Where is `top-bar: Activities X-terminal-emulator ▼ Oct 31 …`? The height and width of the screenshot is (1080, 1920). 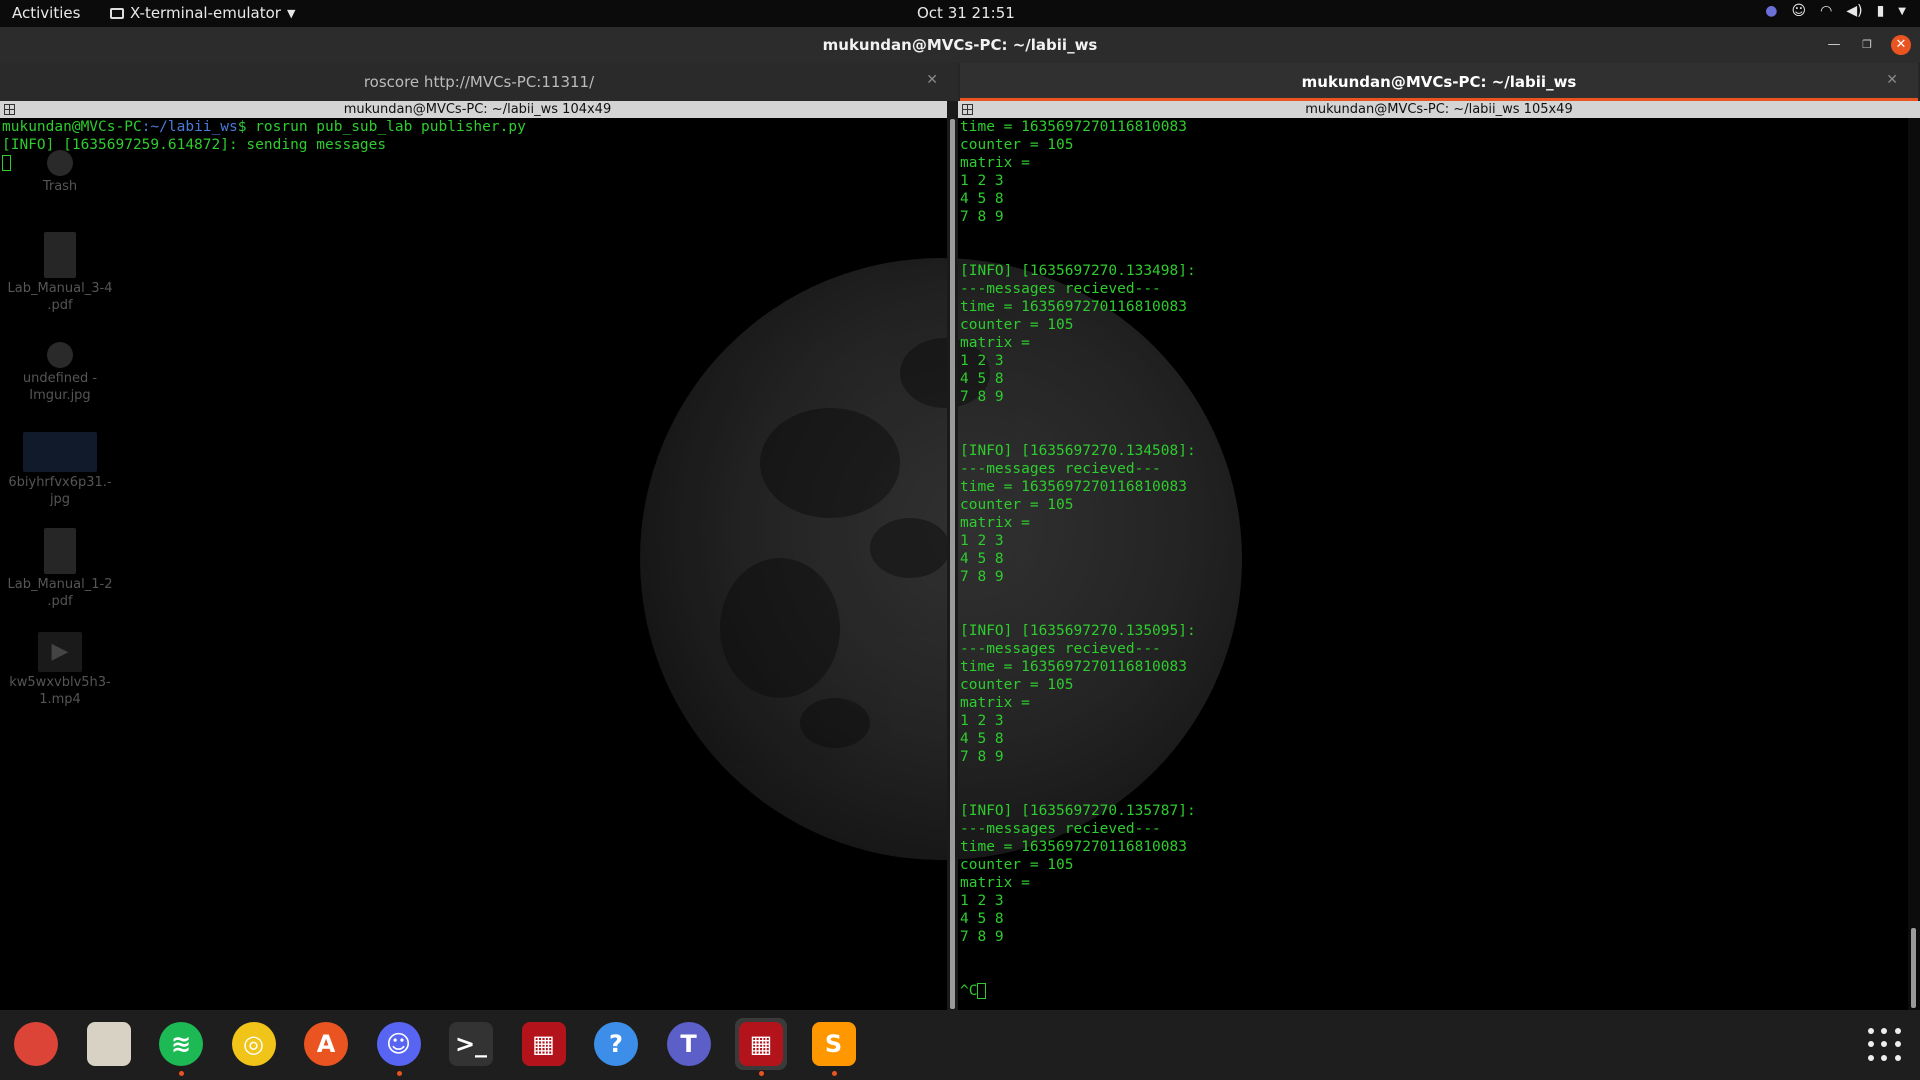 top-bar: Activities X-terminal-emulator ▼ Oct 31 … is located at coordinates (960, 13).